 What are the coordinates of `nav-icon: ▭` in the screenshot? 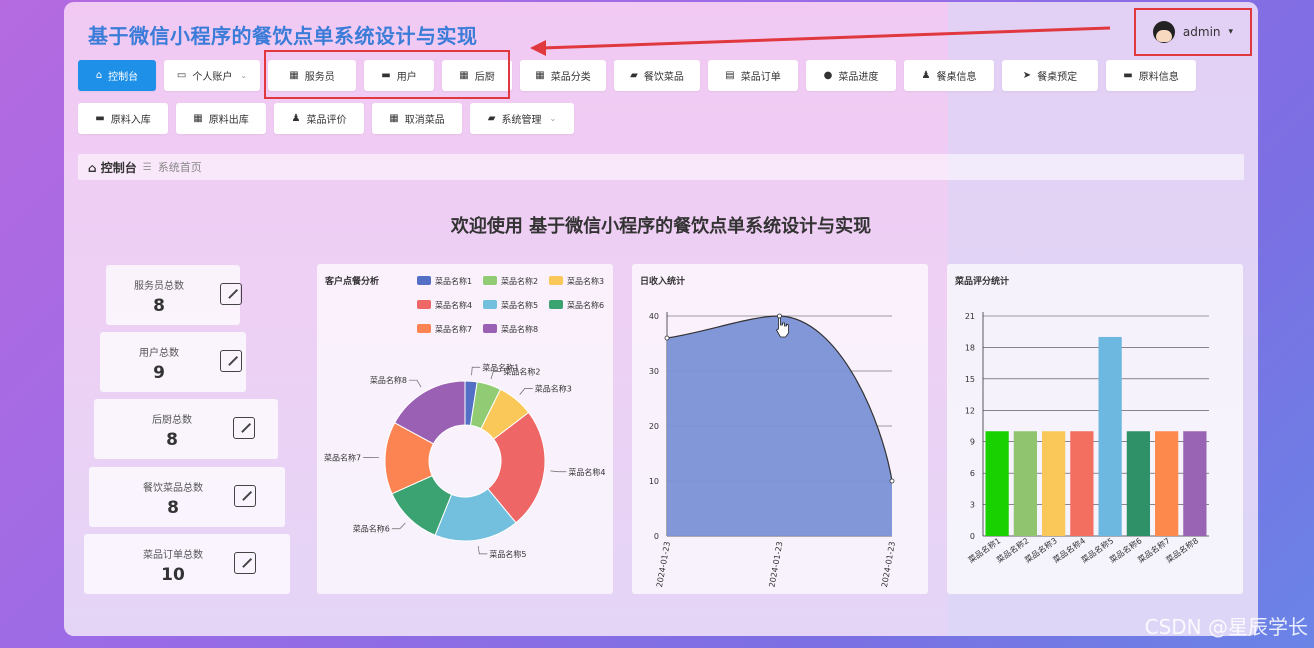 It's located at (181, 75).